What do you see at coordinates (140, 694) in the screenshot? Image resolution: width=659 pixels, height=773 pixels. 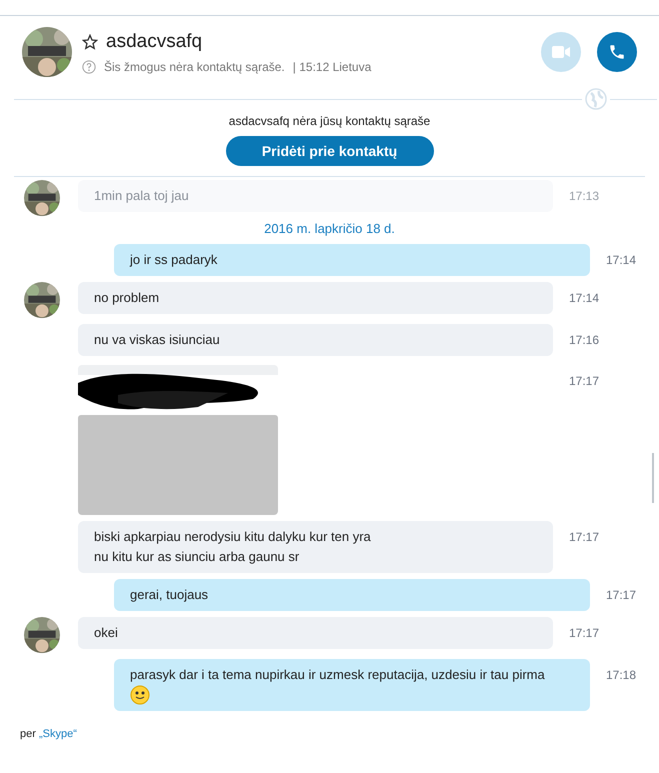 I see `smiley-icon` at bounding box center [140, 694].